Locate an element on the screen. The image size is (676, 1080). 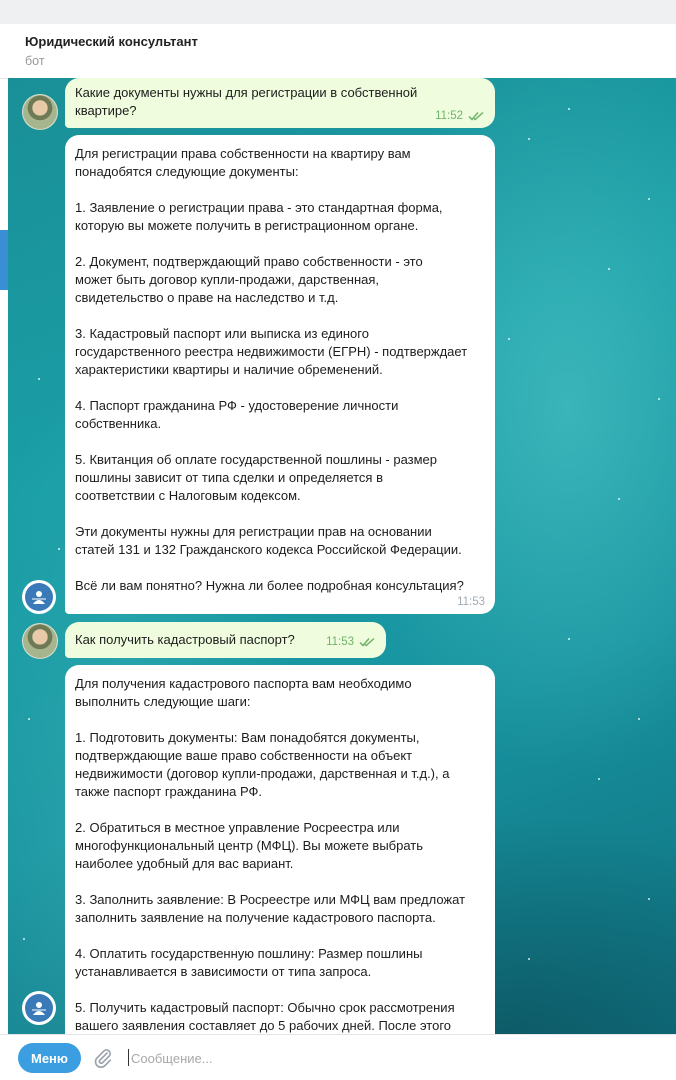
message-bubble-outgoing: Как получить кадастровый паспорт? 11:53 is located at coordinates (225, 640).